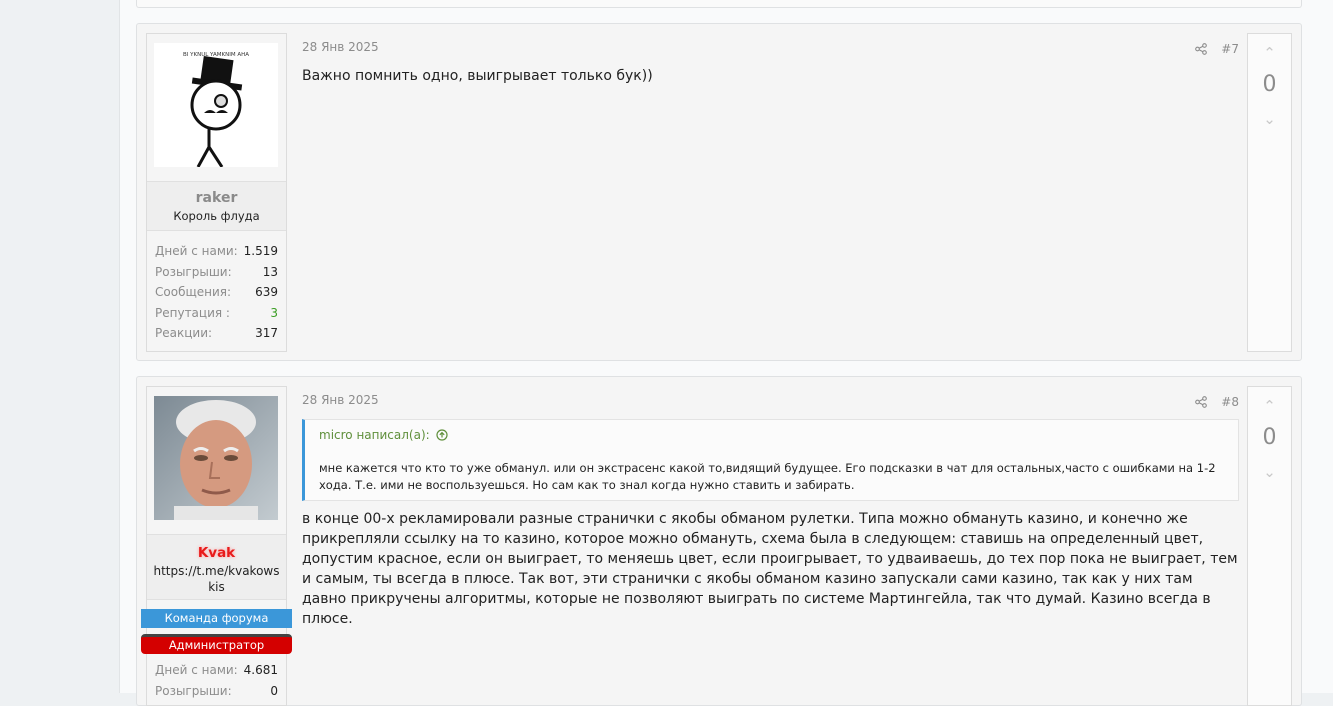  Describe the element at coordinates (216, 198) in the screenshot. I see `username: raker` at that location.